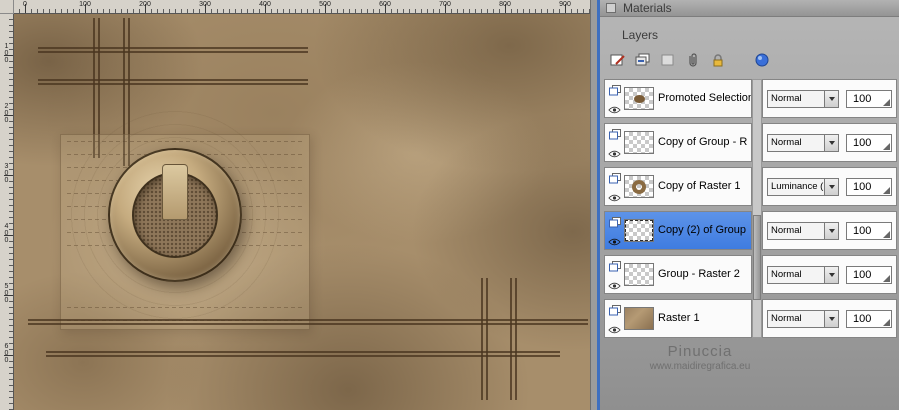 The height and width of the screenshot is (410, 899). I want to click on ring-graphic, so click(175, 215).